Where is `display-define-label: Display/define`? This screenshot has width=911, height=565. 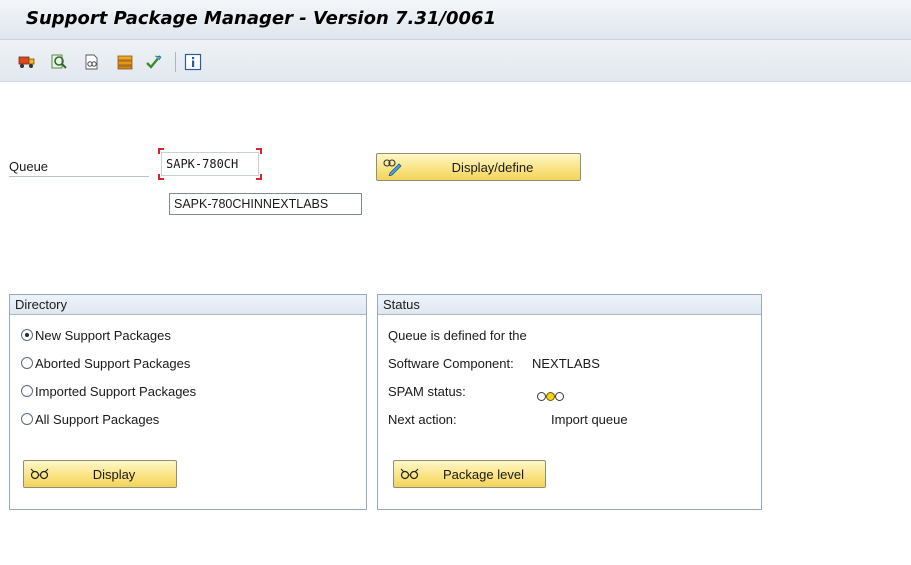
display-define-label: Display/define is located at coordinates (492, 167).